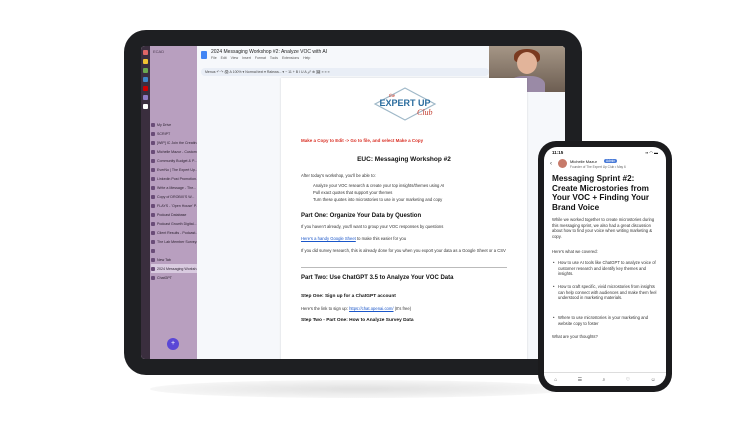  I want to click on search-icon: ⌕, so click(604, 380).